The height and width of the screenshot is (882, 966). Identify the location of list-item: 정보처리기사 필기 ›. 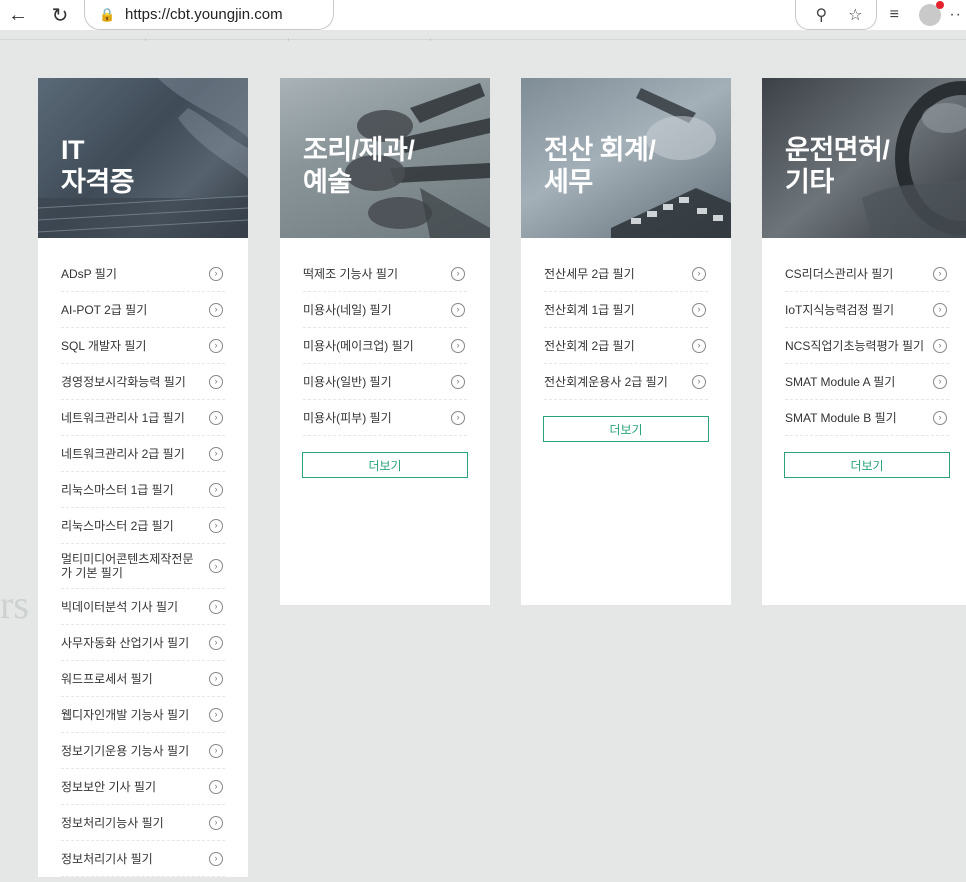
(143, 859).